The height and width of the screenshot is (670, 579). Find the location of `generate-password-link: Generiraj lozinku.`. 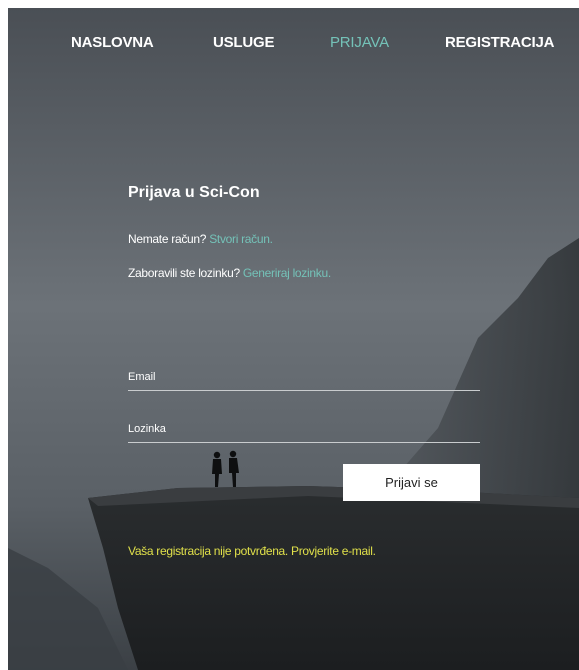

generate-password-link: Generiraj lozinku. is located at coordinates (287, 273).